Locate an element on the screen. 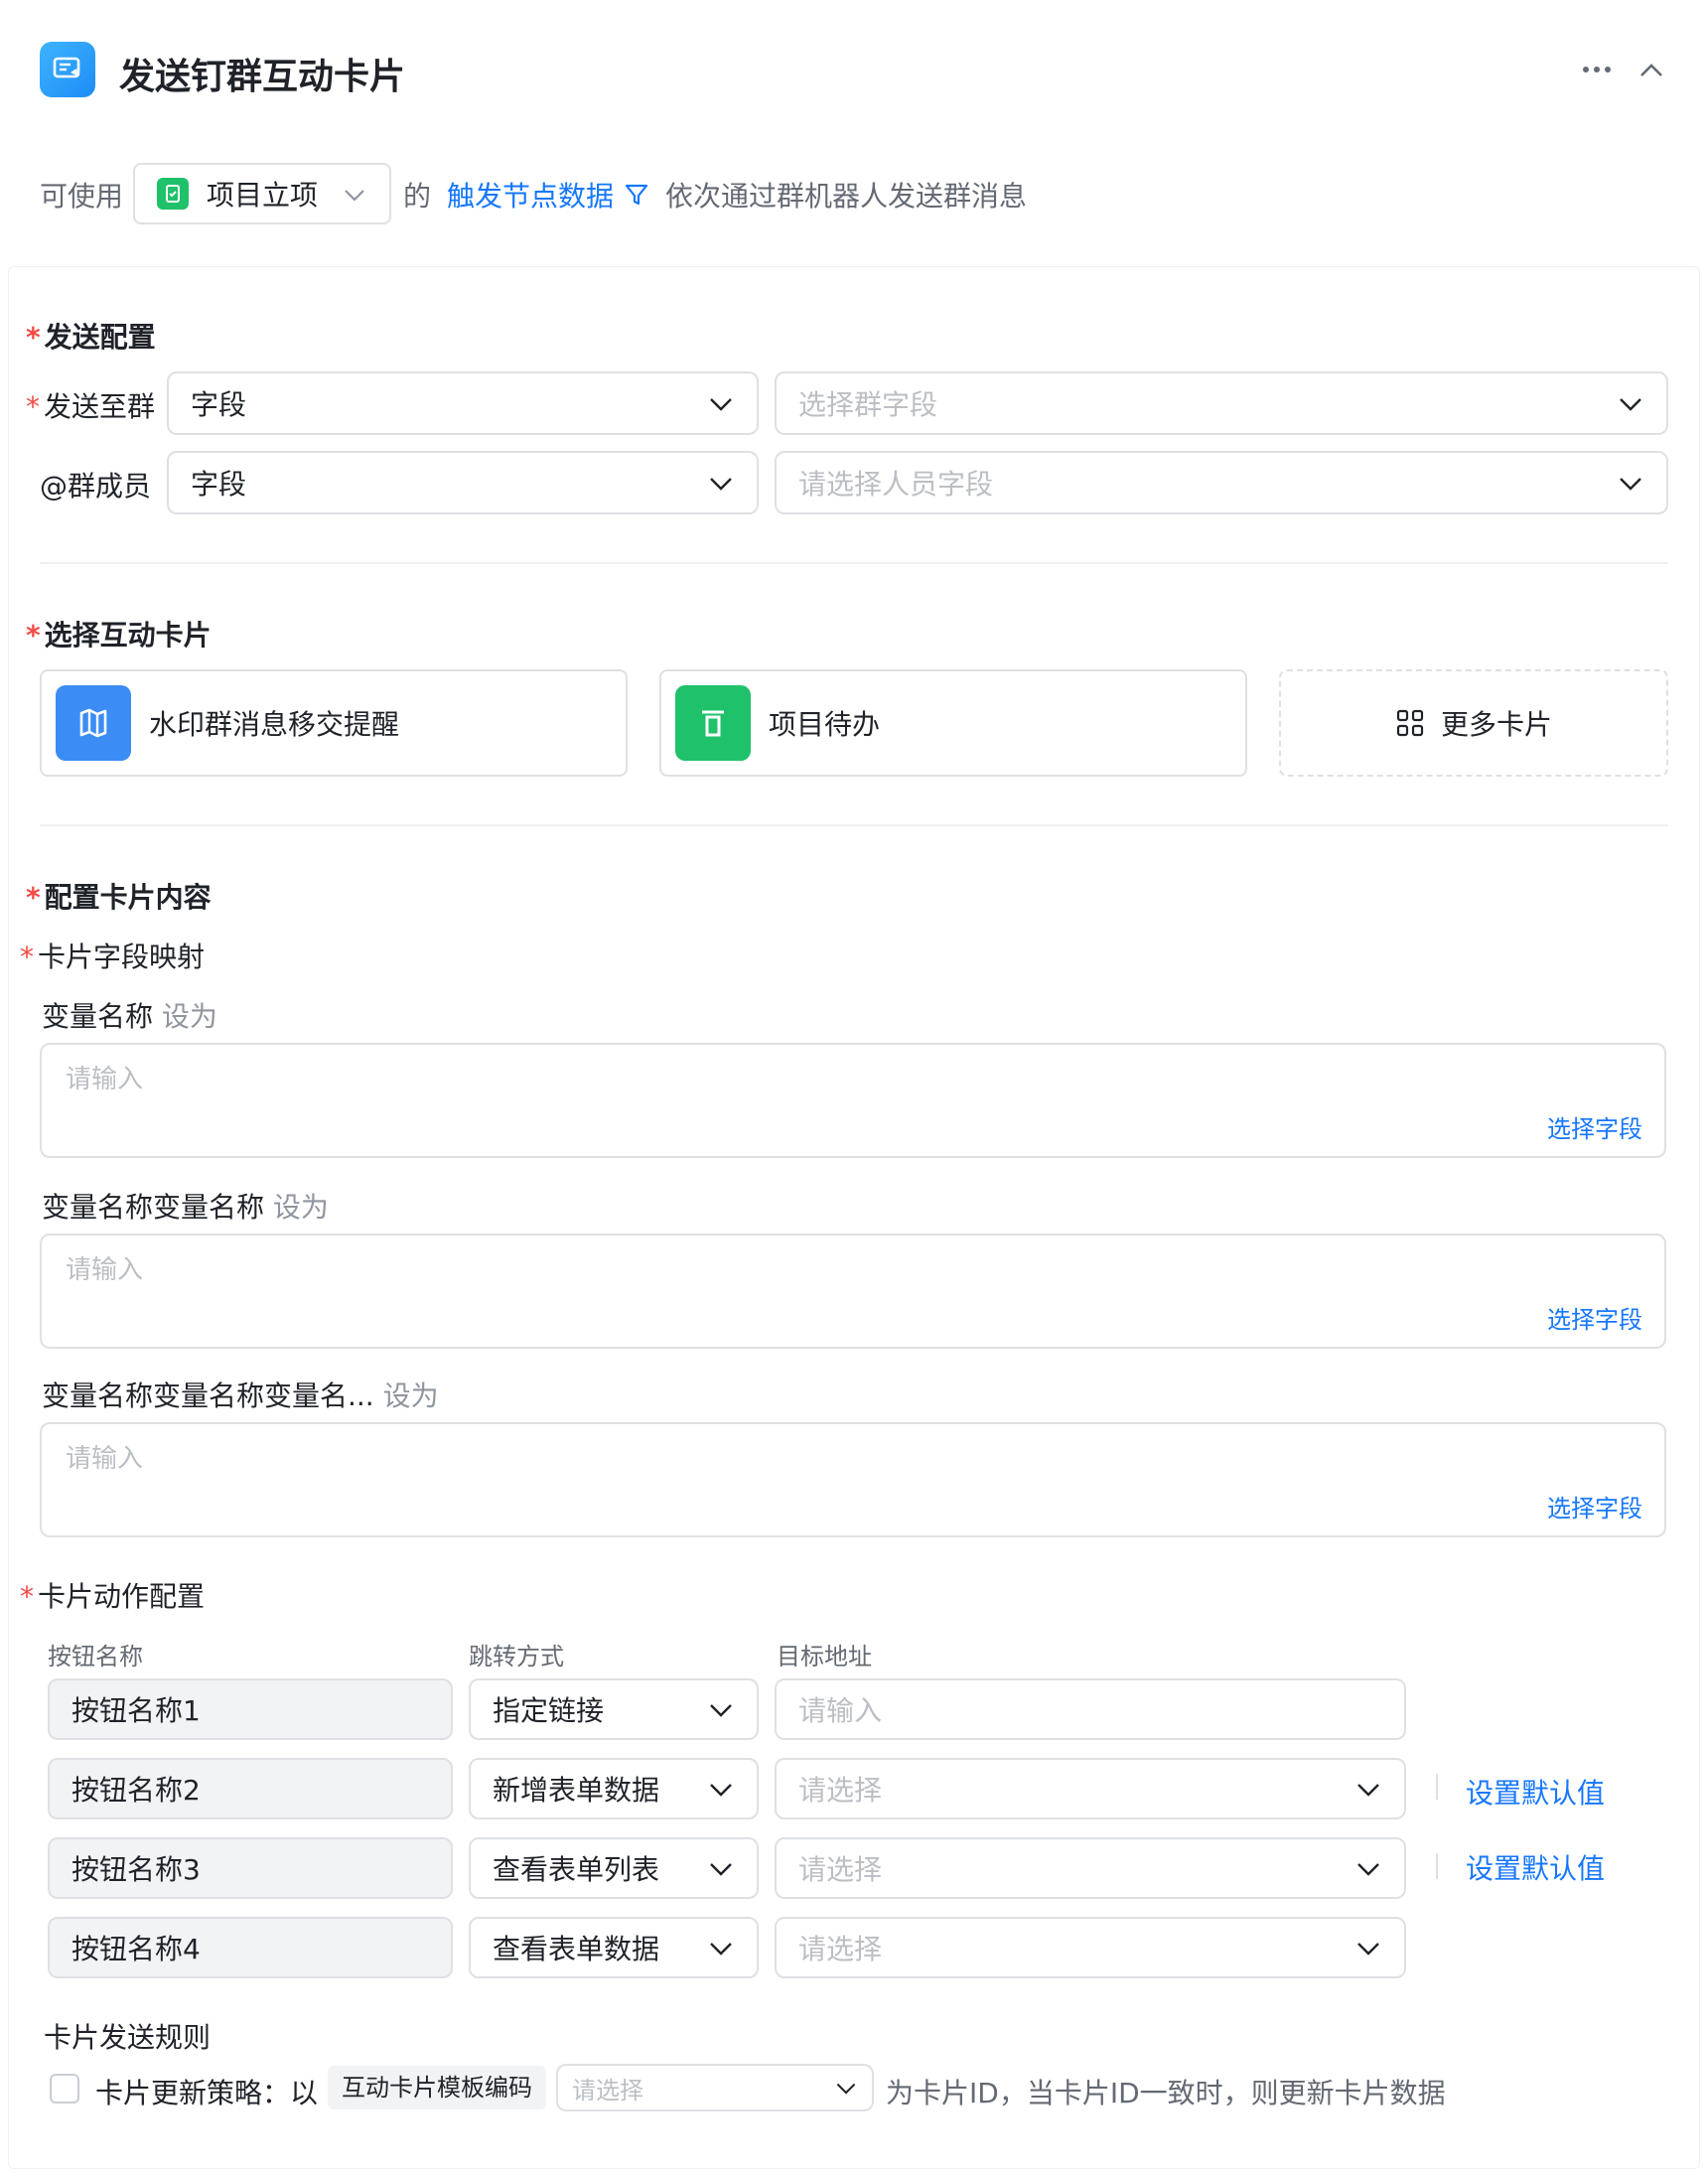 The image size is (1708, 2177). mapping-title: * 卡片字段映射 is located at coordinates (113, 957).